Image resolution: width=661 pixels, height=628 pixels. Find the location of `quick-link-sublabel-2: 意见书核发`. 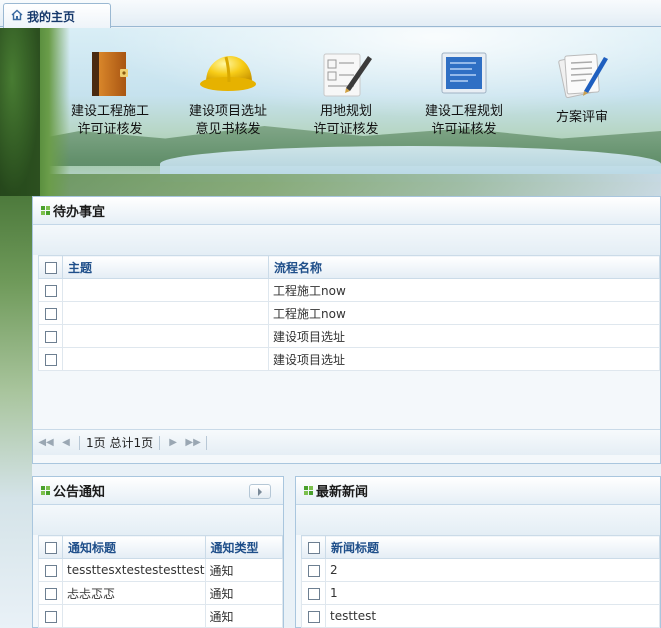

quick-link-sublabel-2: 意见书核发 is located at coordinates (228, 129).